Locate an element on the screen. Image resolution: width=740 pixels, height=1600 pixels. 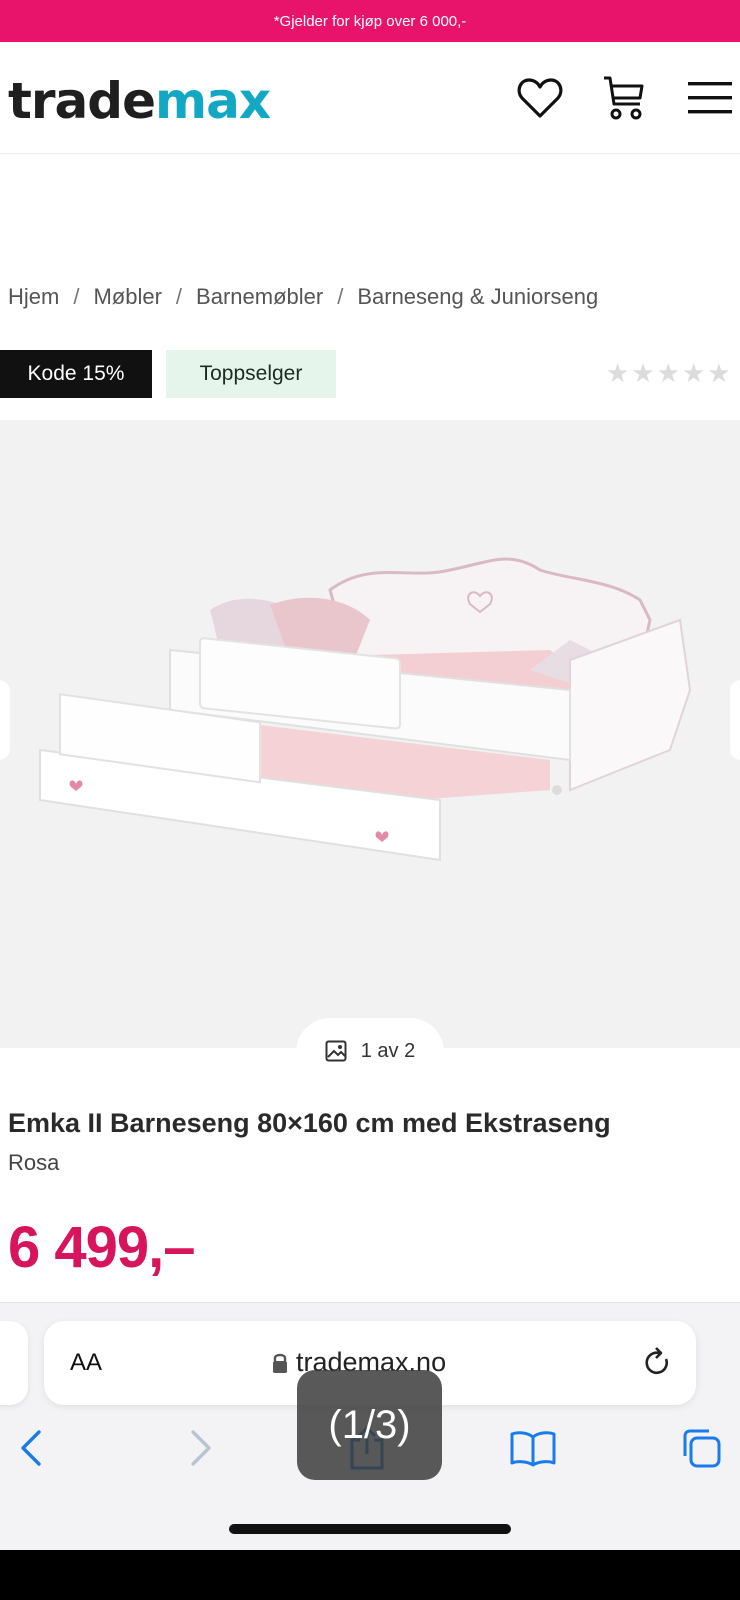
site-header: trademax is located at coordinates (370, 98).